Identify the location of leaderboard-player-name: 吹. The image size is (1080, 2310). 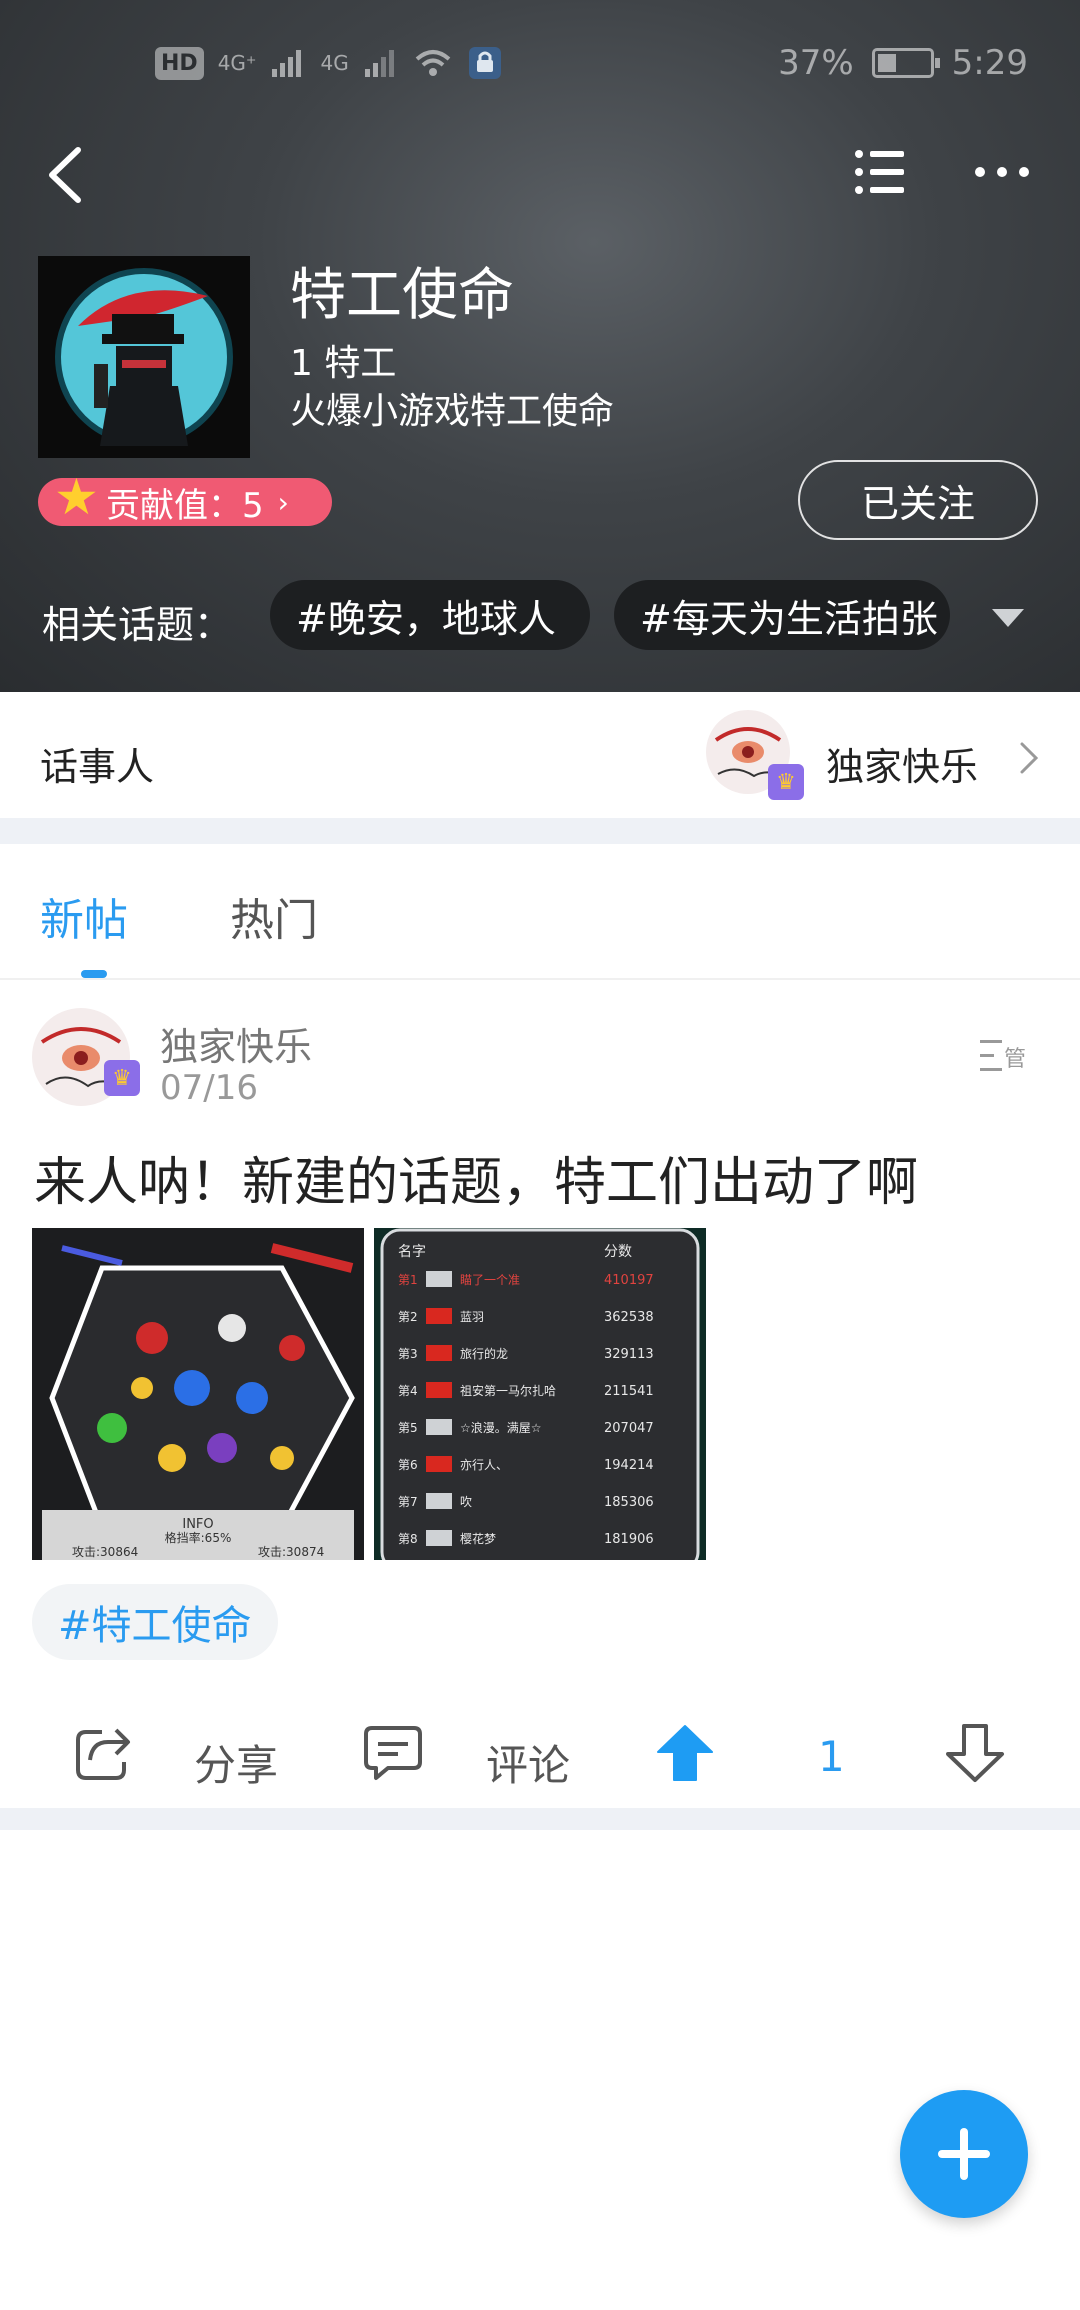
(466, 1502).